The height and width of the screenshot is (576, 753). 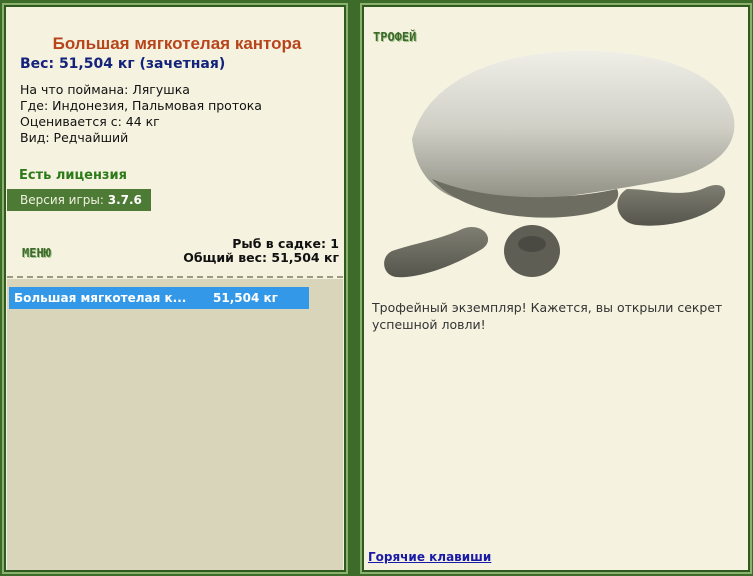 What do you see at coordinates (573, 127) in the screenshot?
I see `turtle-shell` at bounding box center [573, 127].